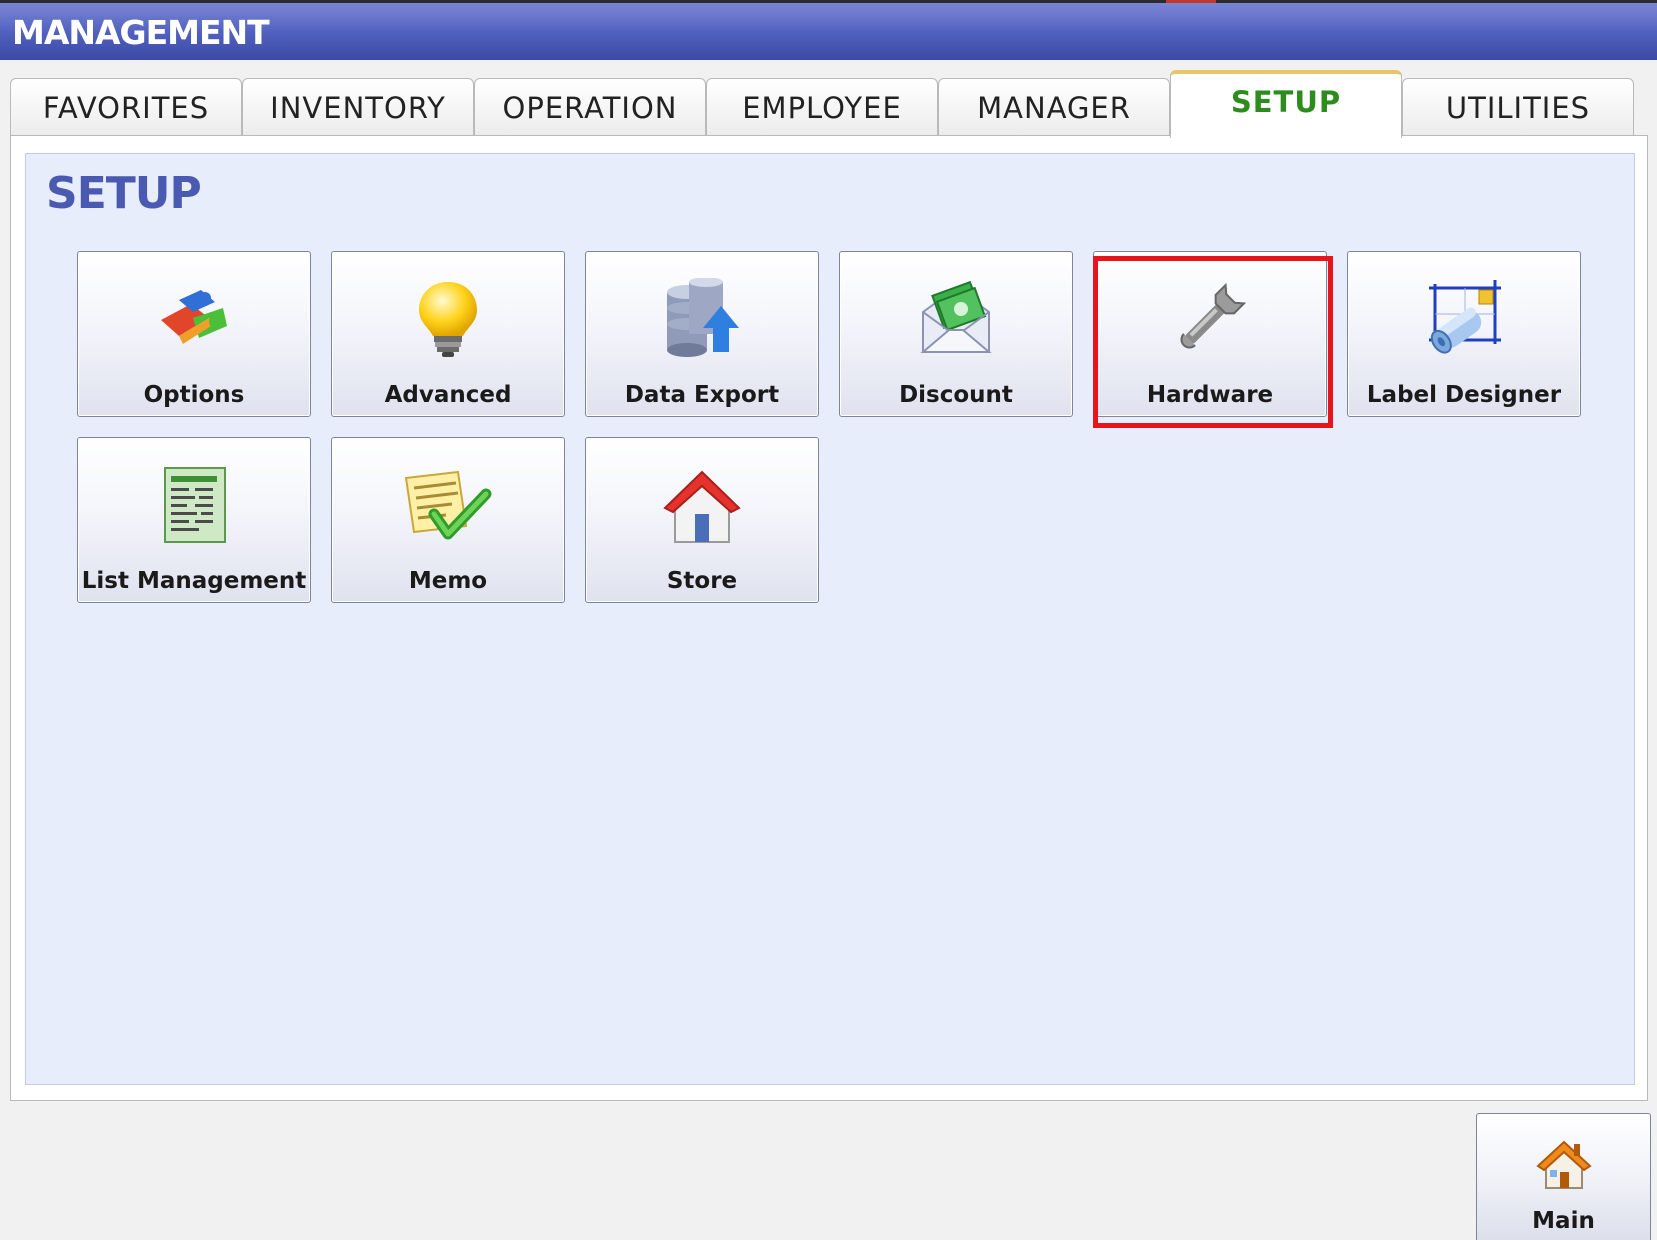  I want to click on discount-label: Discount, so click(956, 395).